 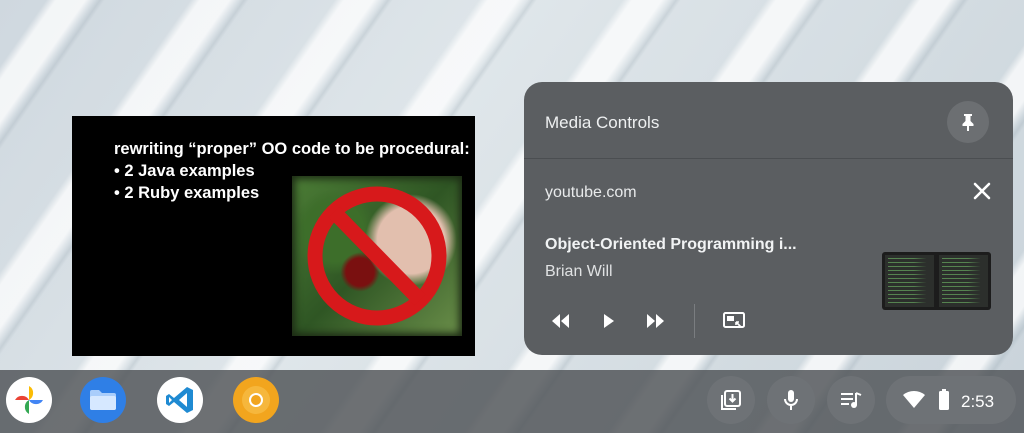 I want to click on vscode-app, so click(x=180, y=400).